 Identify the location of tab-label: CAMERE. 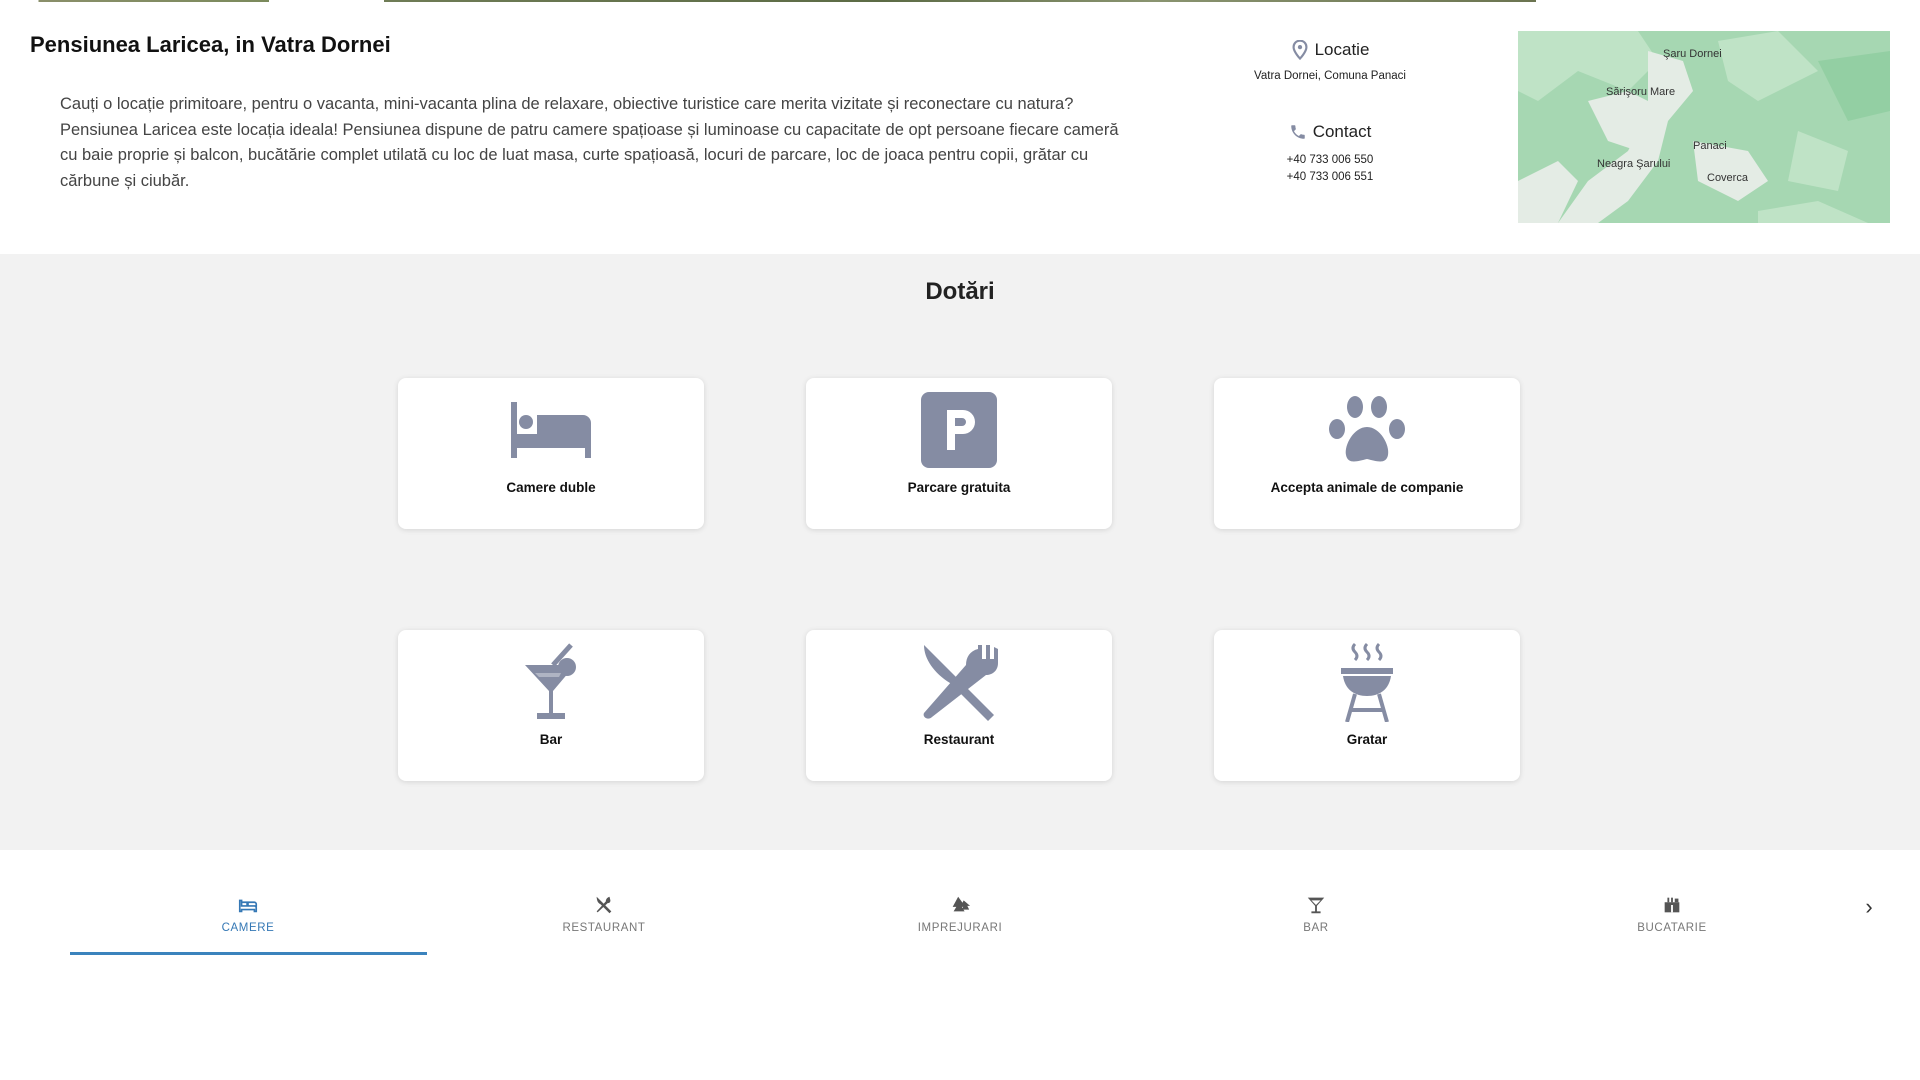
(248, 928).